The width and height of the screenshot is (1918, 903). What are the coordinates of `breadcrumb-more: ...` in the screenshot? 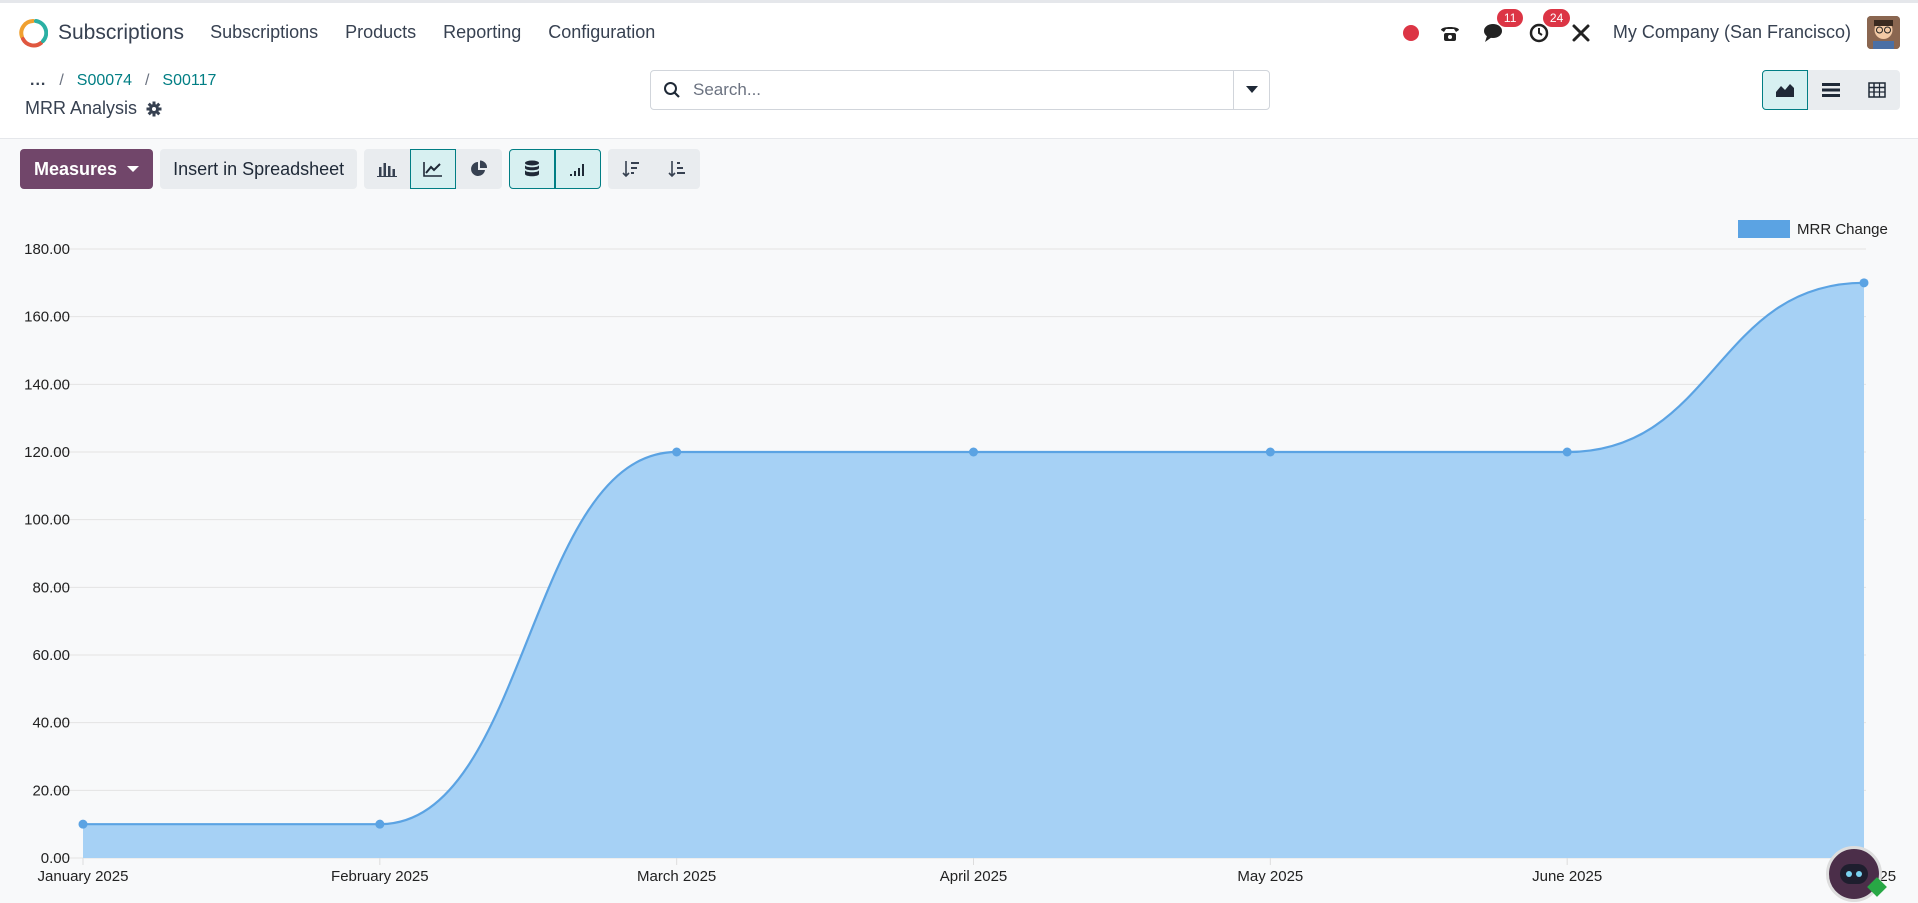 It's located at (38, 81).